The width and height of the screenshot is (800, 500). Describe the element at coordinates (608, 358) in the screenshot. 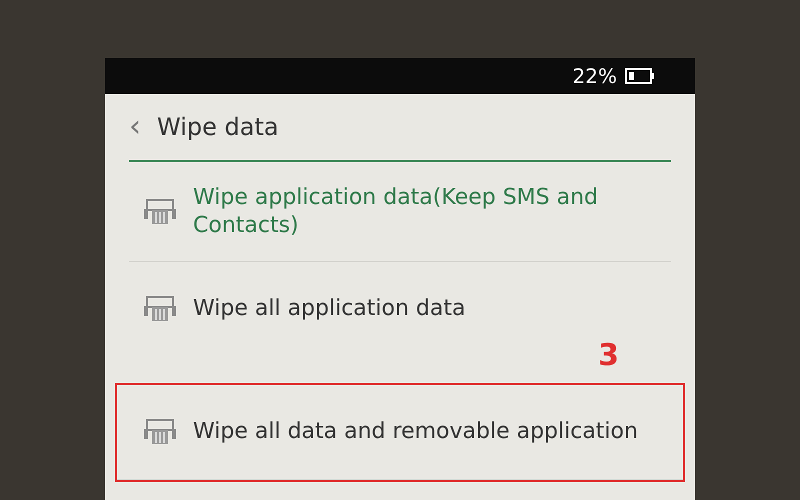

I see `step-number: 3` at that location.